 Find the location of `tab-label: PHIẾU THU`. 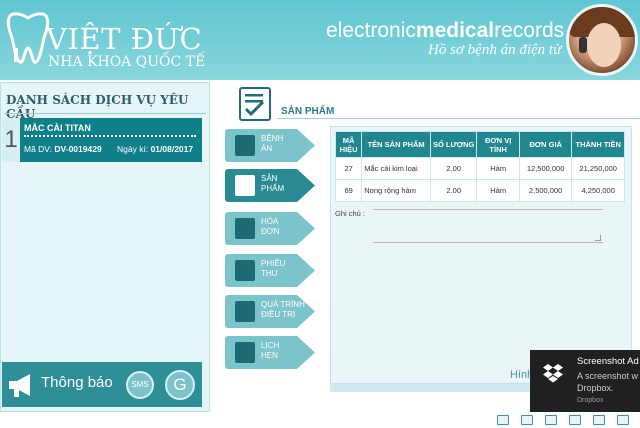

tab-label: PHIẾU THU is located at coordinates (273, 268).